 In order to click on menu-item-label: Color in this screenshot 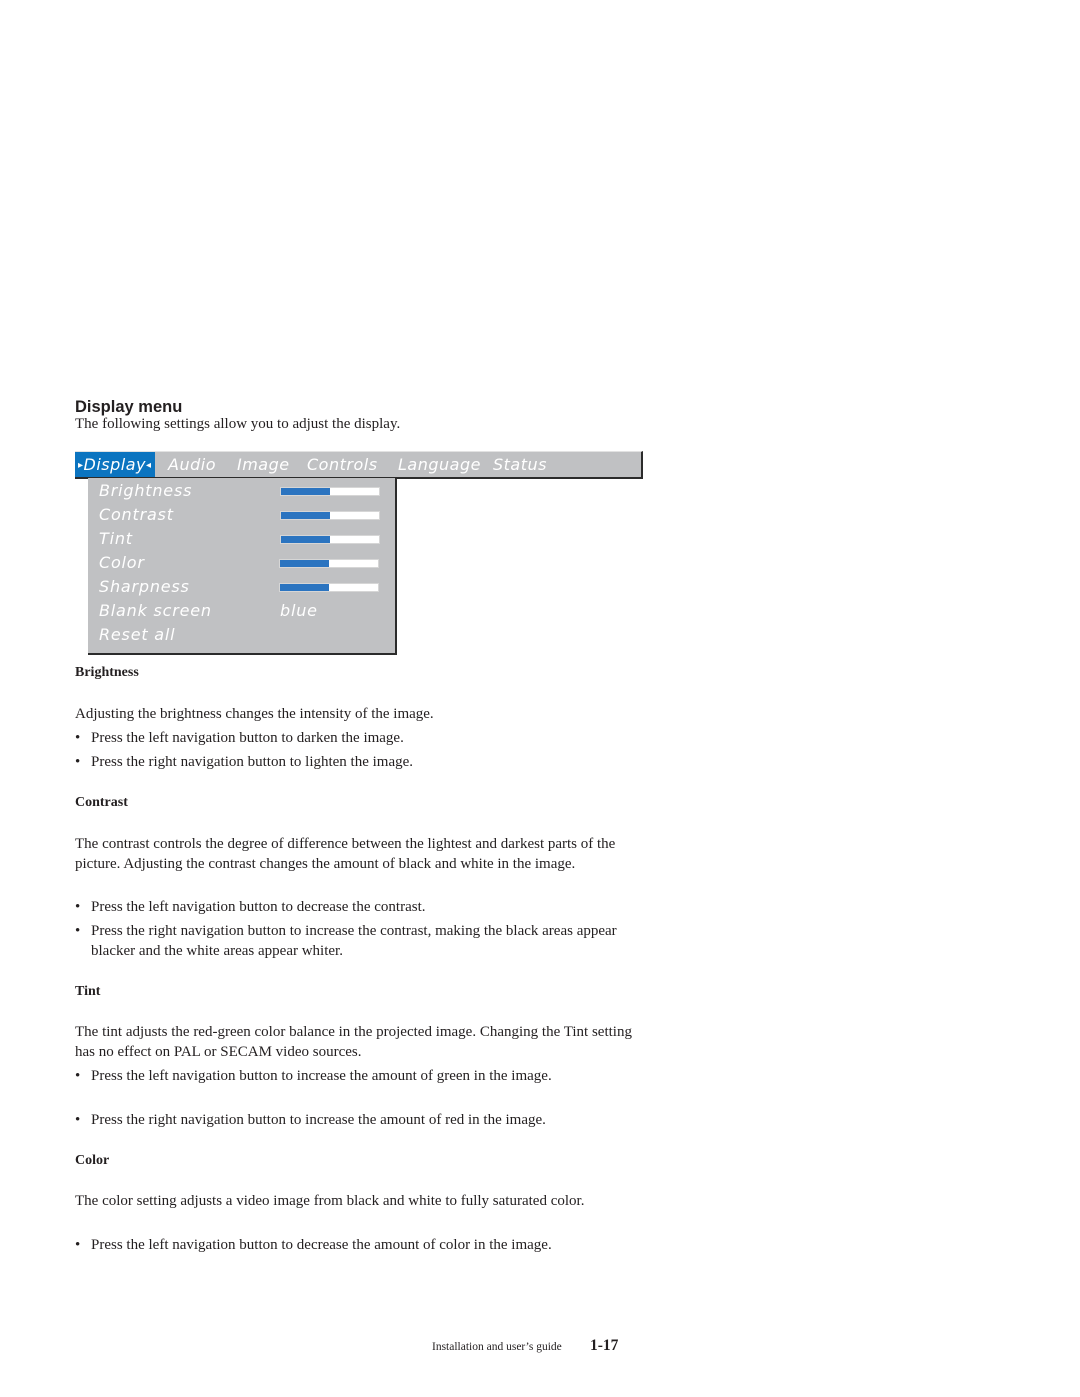, I will do `click(122, 562)`.